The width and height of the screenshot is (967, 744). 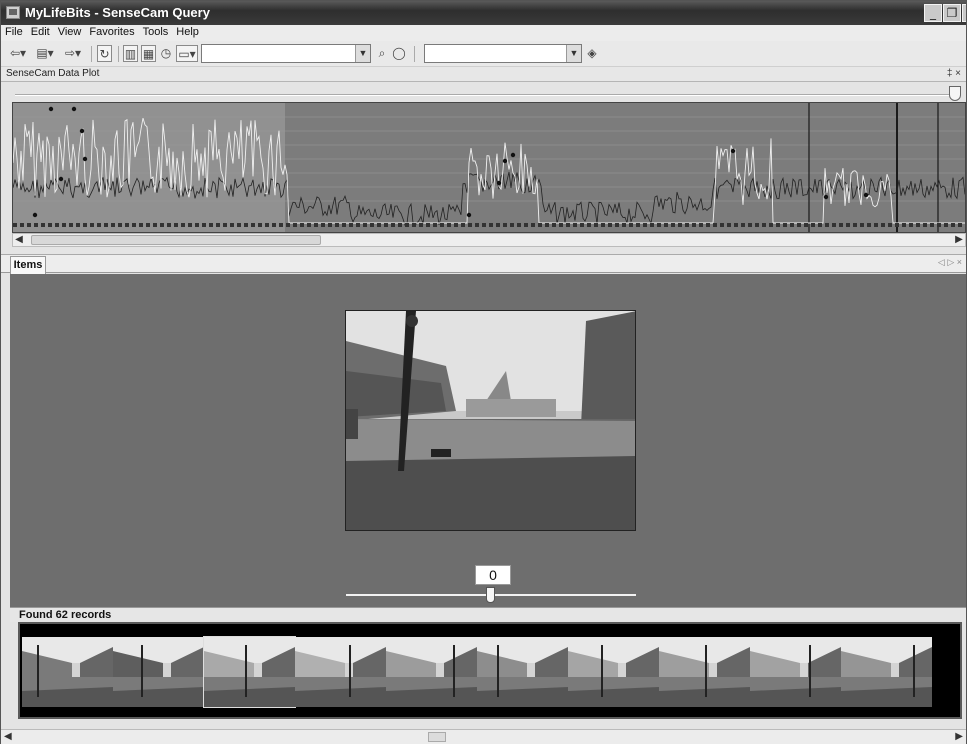 I want to click on items-panel-header: Items ◁ ▷ ×, so click(x=483, y=264).